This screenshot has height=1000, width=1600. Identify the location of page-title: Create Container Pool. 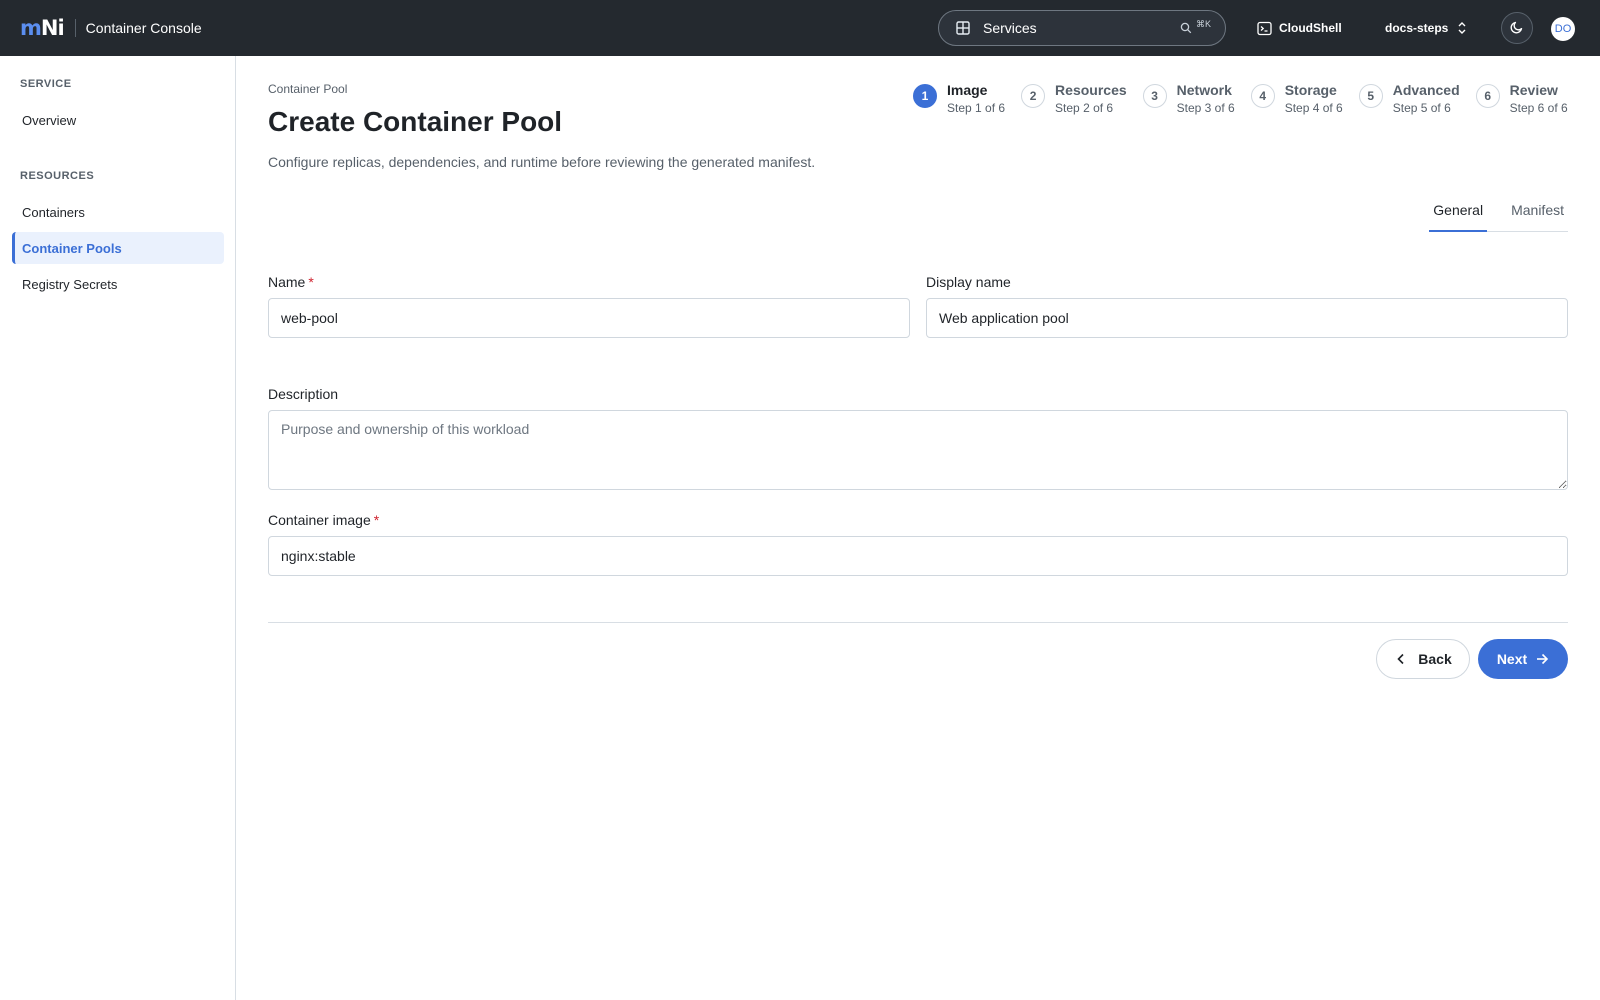
(415, 121).